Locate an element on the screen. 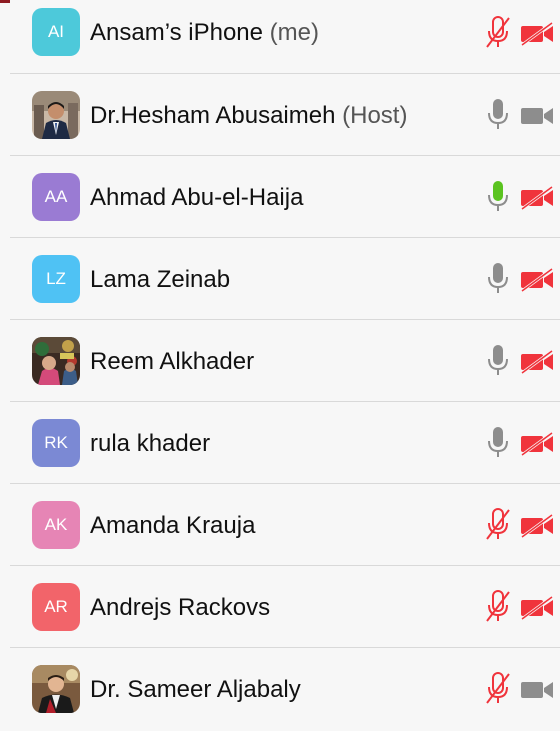  participant-name: Amanda Krauja is located at coordinates (172, 526).